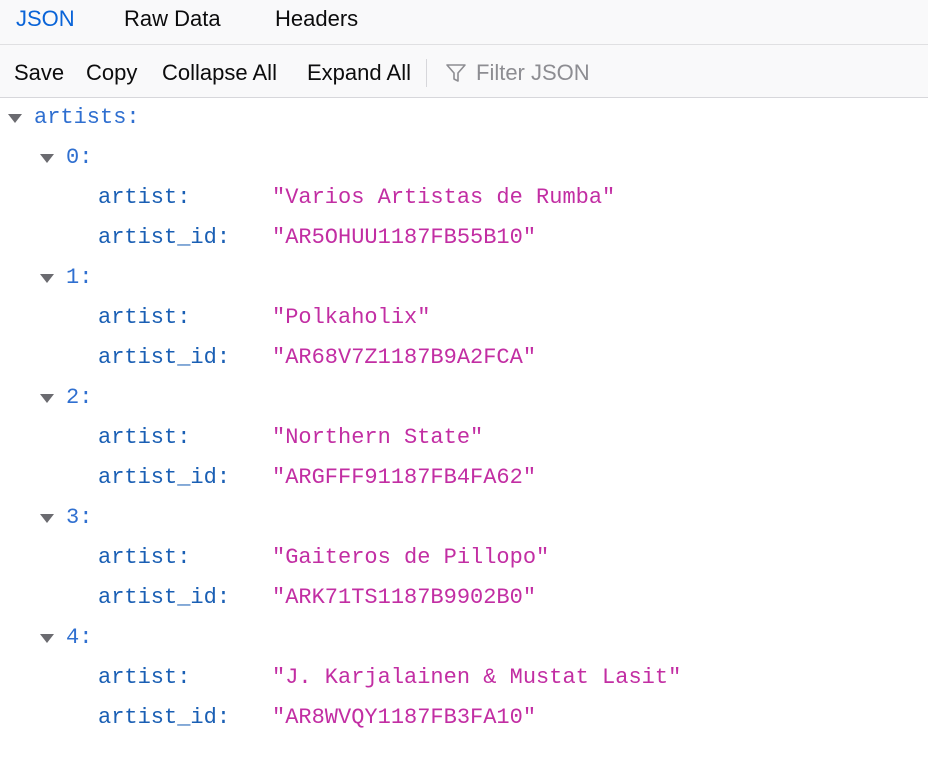 This screenshot has height=780, width=928. I want to click on tree-row-index: 1:, so click(464, 278).